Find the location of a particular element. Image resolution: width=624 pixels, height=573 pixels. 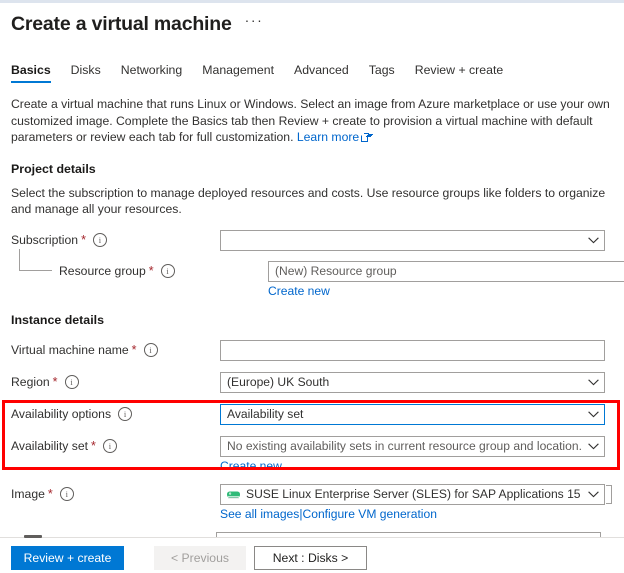

subscription-field-cell is located at coordinates (419, 240).